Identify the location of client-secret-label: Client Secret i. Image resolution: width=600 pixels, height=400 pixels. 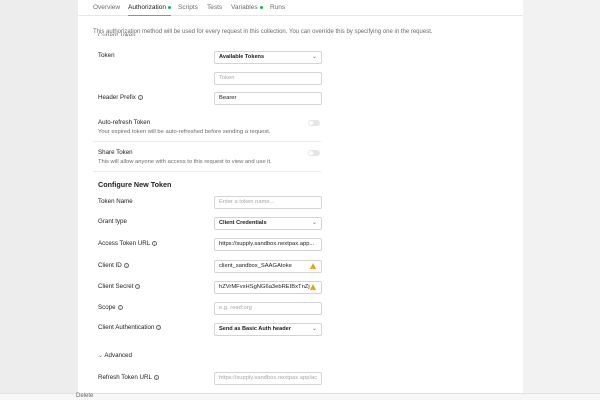
(119, 287).